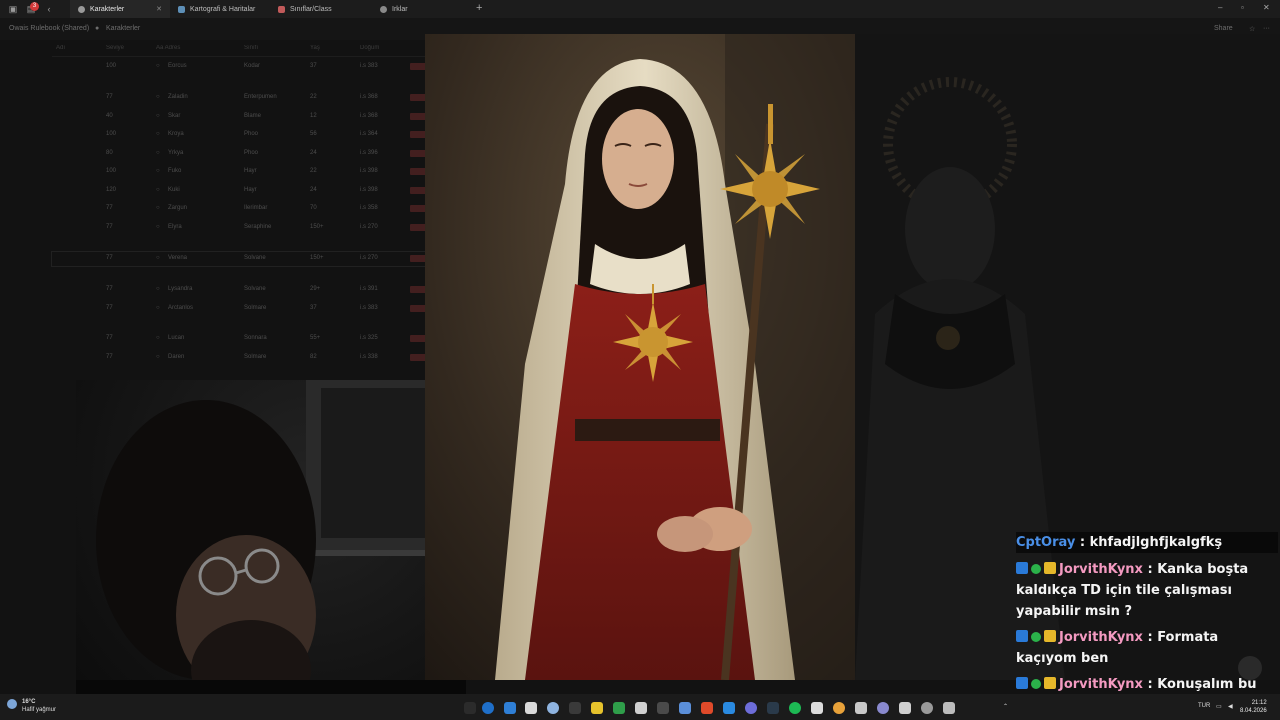 This screenshot has width=1280, height=720. I want to click on table-cell: Hayr, so click(250, 190).